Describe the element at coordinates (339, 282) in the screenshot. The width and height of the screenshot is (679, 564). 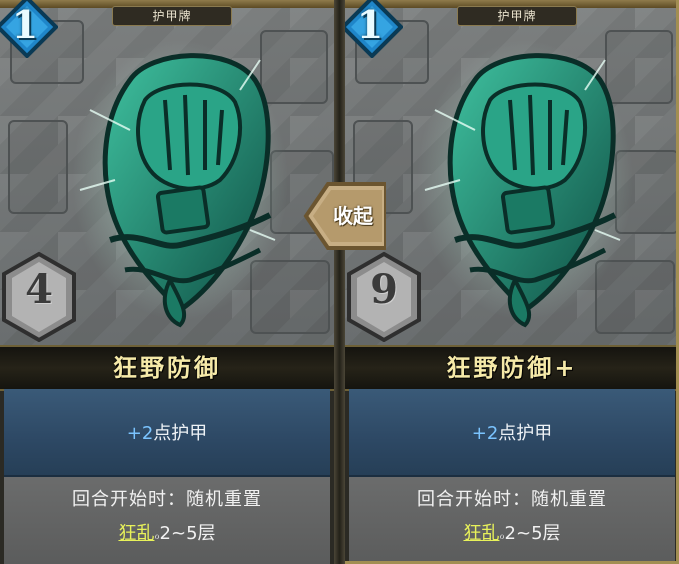
I see `card-divider` at that location.